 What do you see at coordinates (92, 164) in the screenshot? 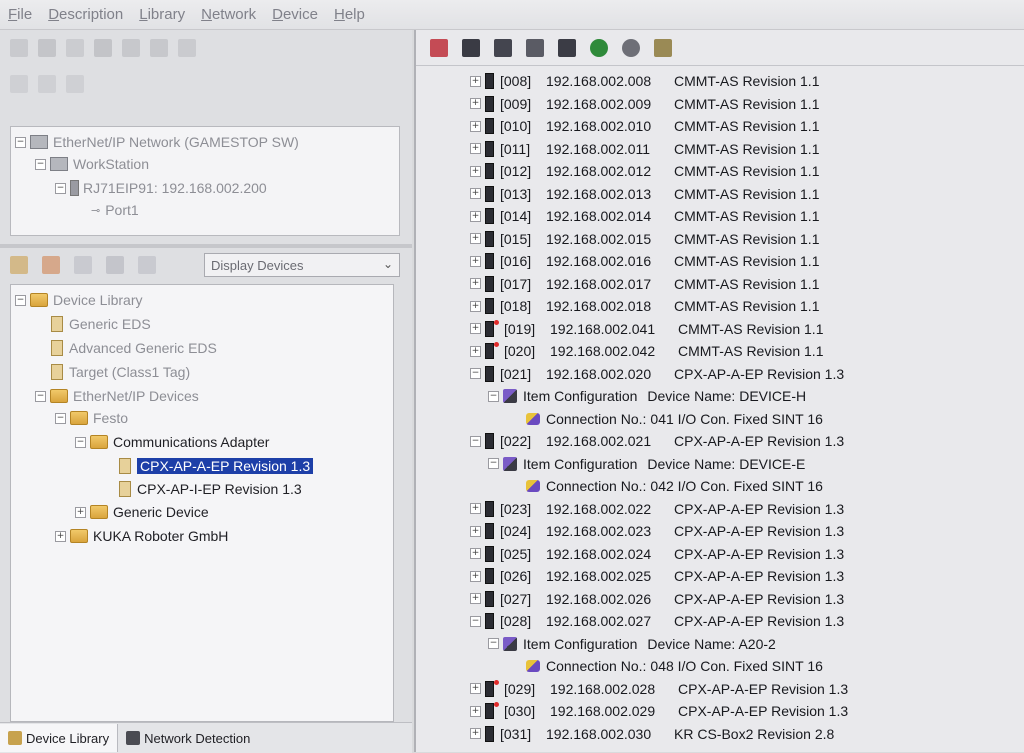
I see `workstation-node: − WorkStation` at bounding box center [92, 164].